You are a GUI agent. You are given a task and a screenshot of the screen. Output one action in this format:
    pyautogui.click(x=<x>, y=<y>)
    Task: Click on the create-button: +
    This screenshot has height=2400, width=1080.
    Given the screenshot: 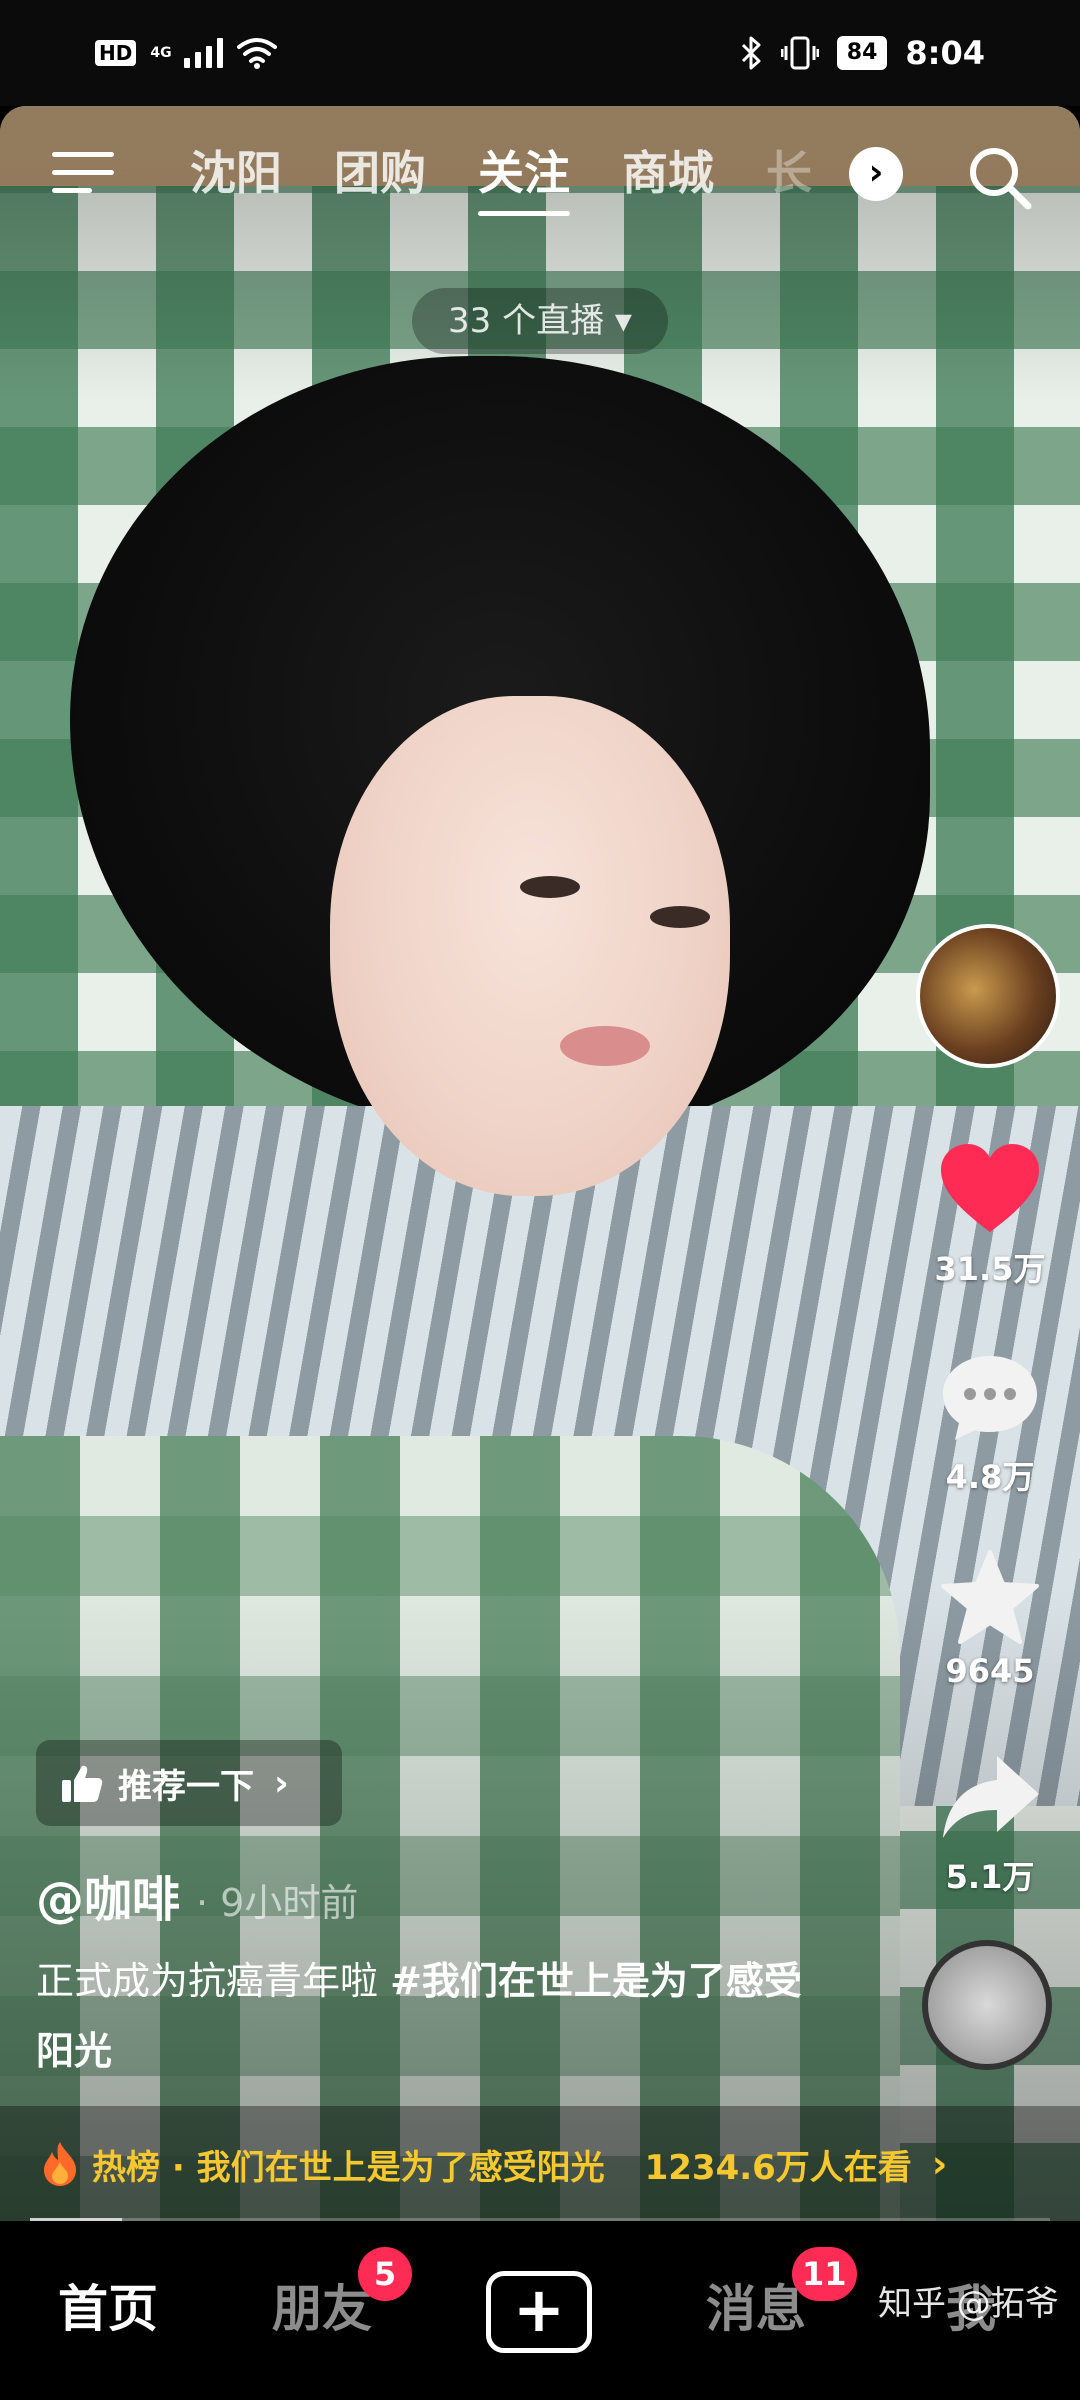 What is the action you would take?
    pyautogui.click(x=539, y=2312)
    